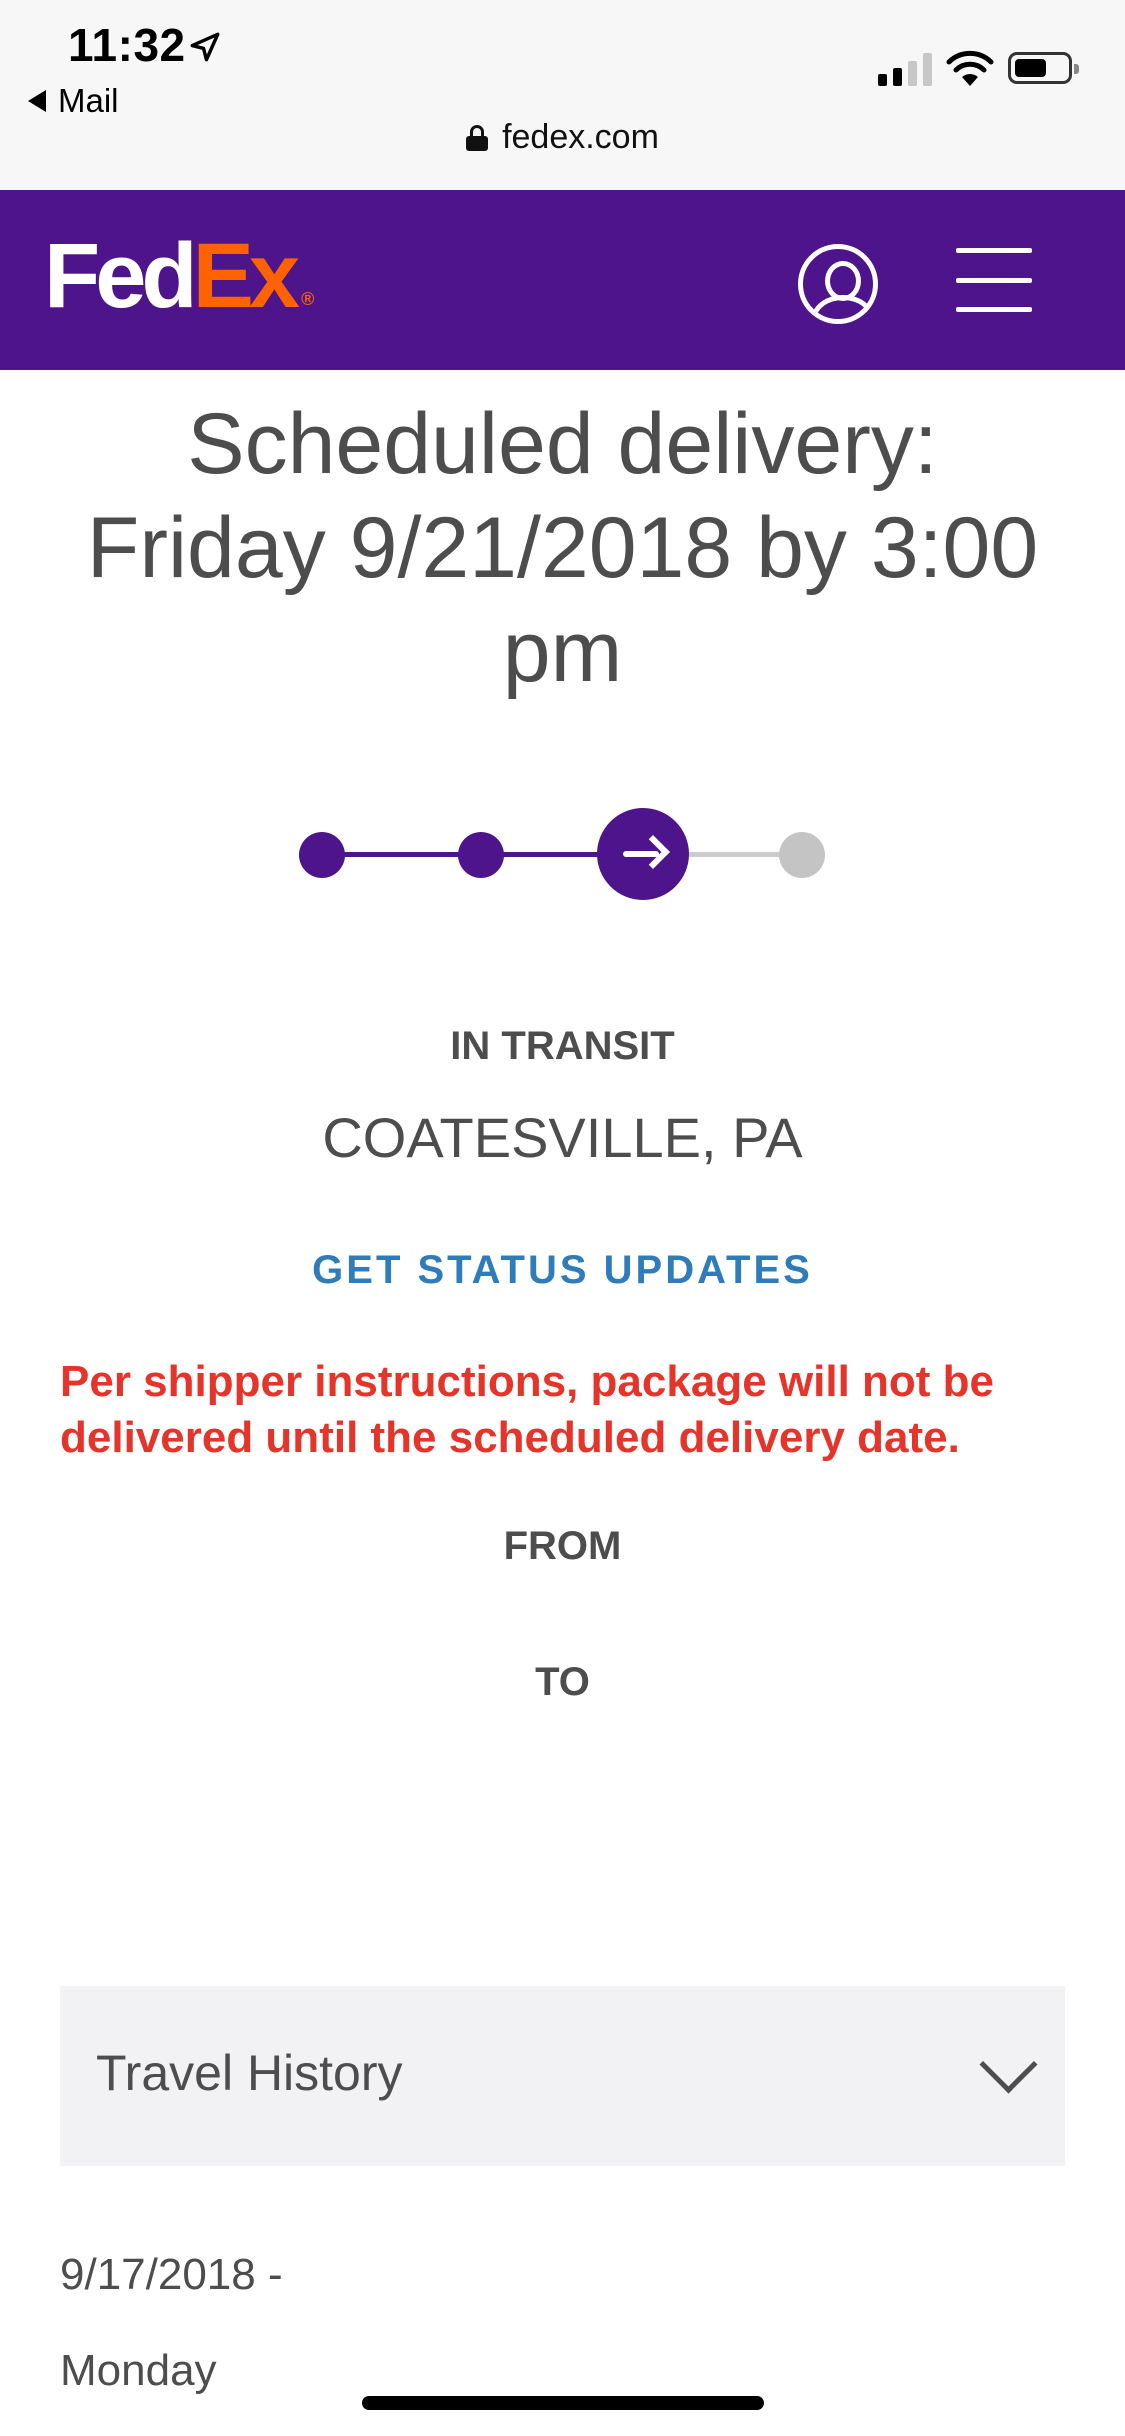 This screenshot has height=2436, width=1125. Describe the element at coordinates (643, 854) in the screenshot. I see `progress-step-in-transit` at that location.